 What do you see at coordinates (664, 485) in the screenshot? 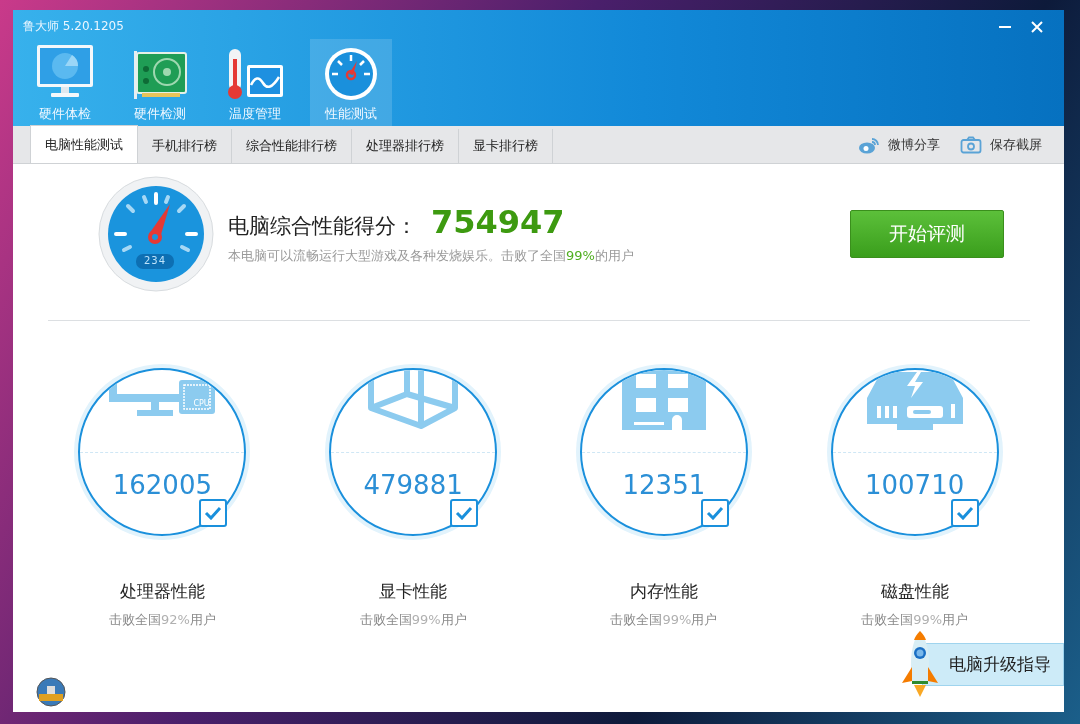
I see `component-score: 12351` at bounding box center [664, 485].